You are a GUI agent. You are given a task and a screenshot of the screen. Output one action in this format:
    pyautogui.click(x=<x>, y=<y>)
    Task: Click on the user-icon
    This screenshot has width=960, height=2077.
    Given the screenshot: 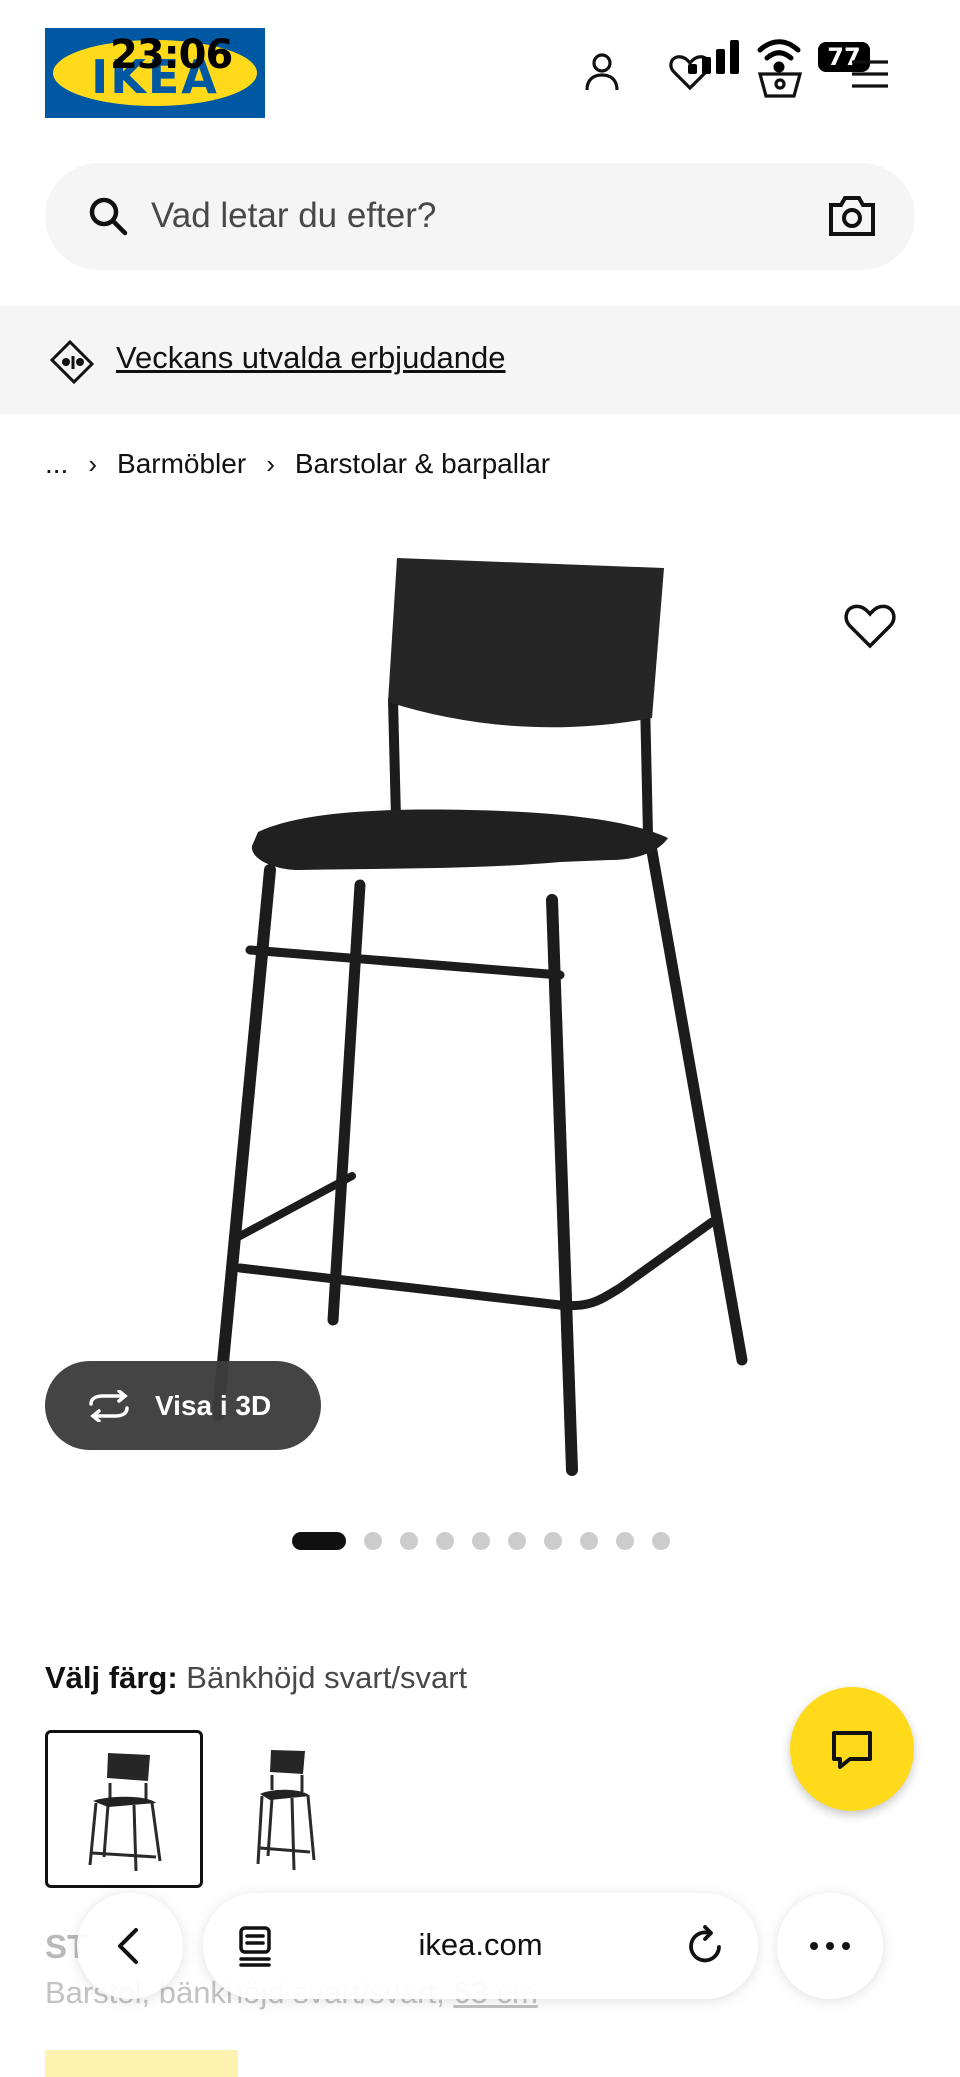 What is the action you would take?
    pyautogui.click(x=602, y=72)
    